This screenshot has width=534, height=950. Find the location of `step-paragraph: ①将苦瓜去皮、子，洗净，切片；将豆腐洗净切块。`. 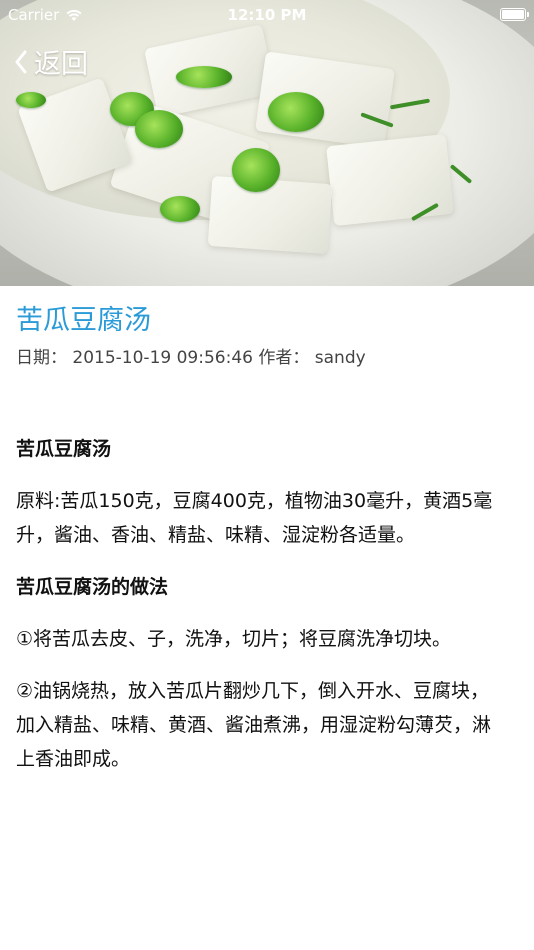

step-paragraph: ①将苦瓜去皮、子，洗净，切片；将豆腐洗净切块。 is located at coordinates (234, 639).